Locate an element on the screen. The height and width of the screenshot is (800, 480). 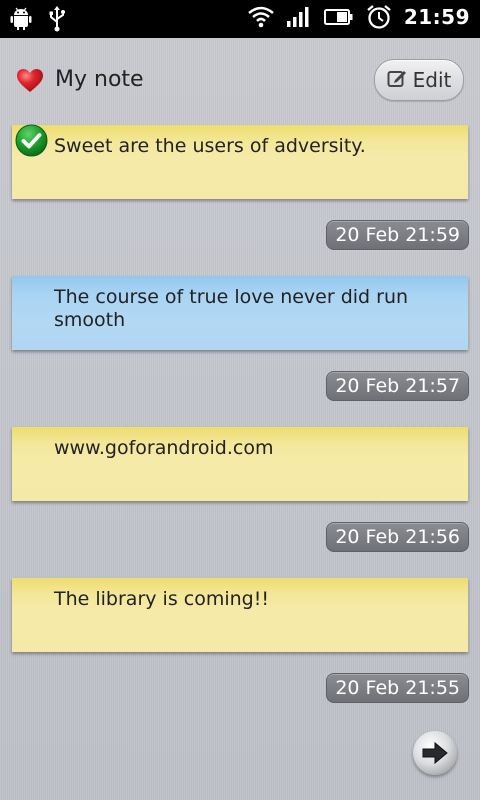
edit-button-label: Edit is located at coordinates (432, 80).